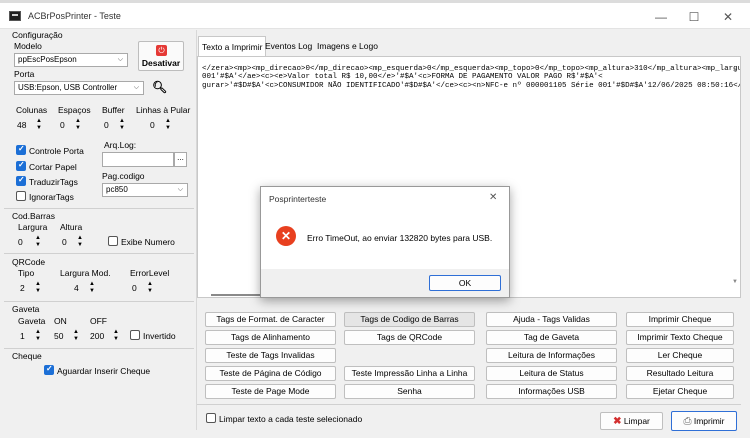  What do you see at coordinates (161, 63) in the screenshot?
I see `desativar-label: Desativar` at bounding box center [161, 63].